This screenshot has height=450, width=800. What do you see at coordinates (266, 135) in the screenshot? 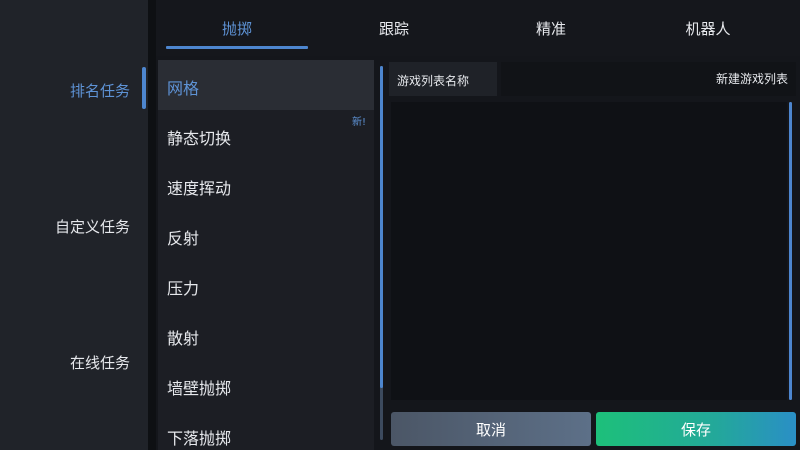
I see `mode-item-static-switch: 新! 静态切换` at bounding box center [266, 135].